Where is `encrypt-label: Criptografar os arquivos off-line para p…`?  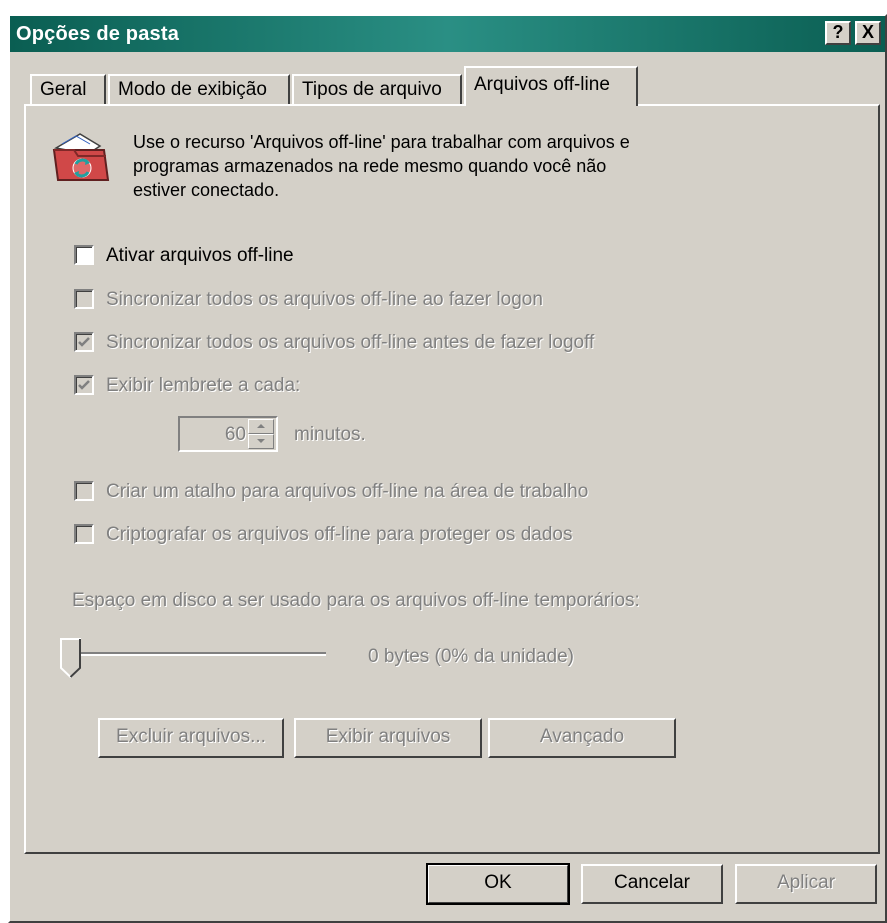 encrypt-label: Criptografar os arquivos off-line para p… is located at coordinates (339, 534).